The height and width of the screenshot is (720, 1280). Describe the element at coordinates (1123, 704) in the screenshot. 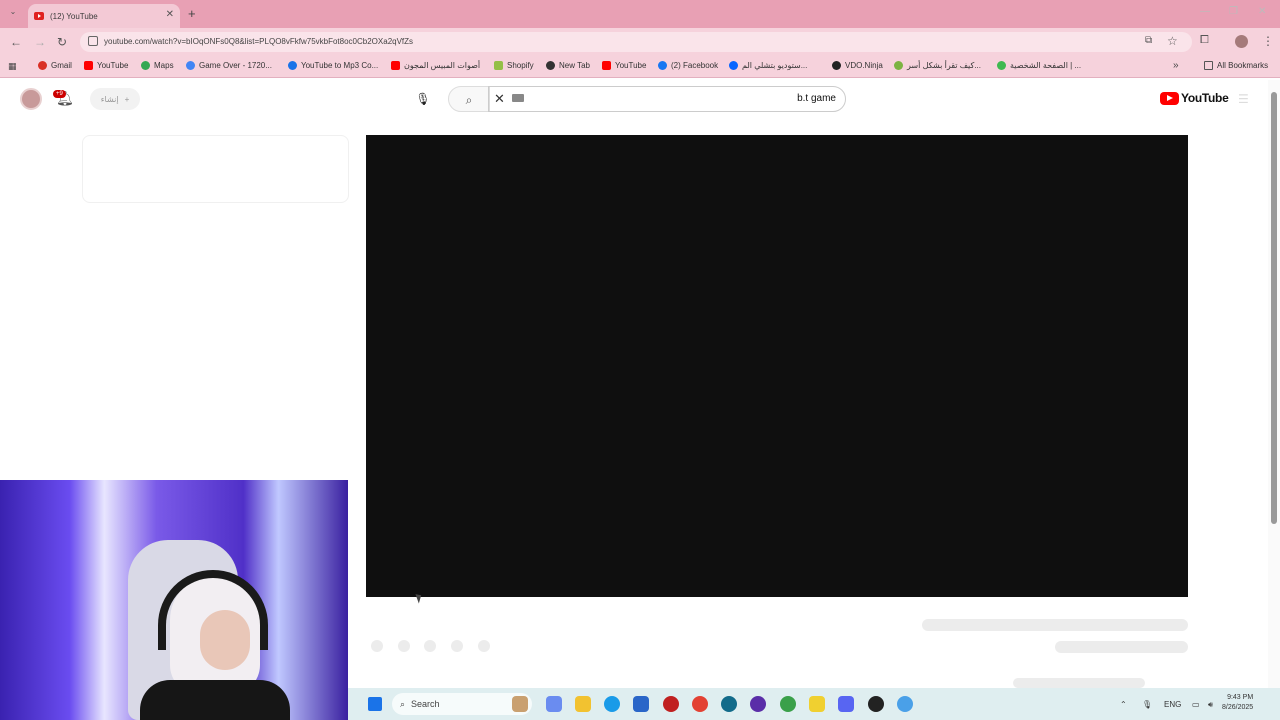

I see `tray-overflow-icon: ⌃` at that location.